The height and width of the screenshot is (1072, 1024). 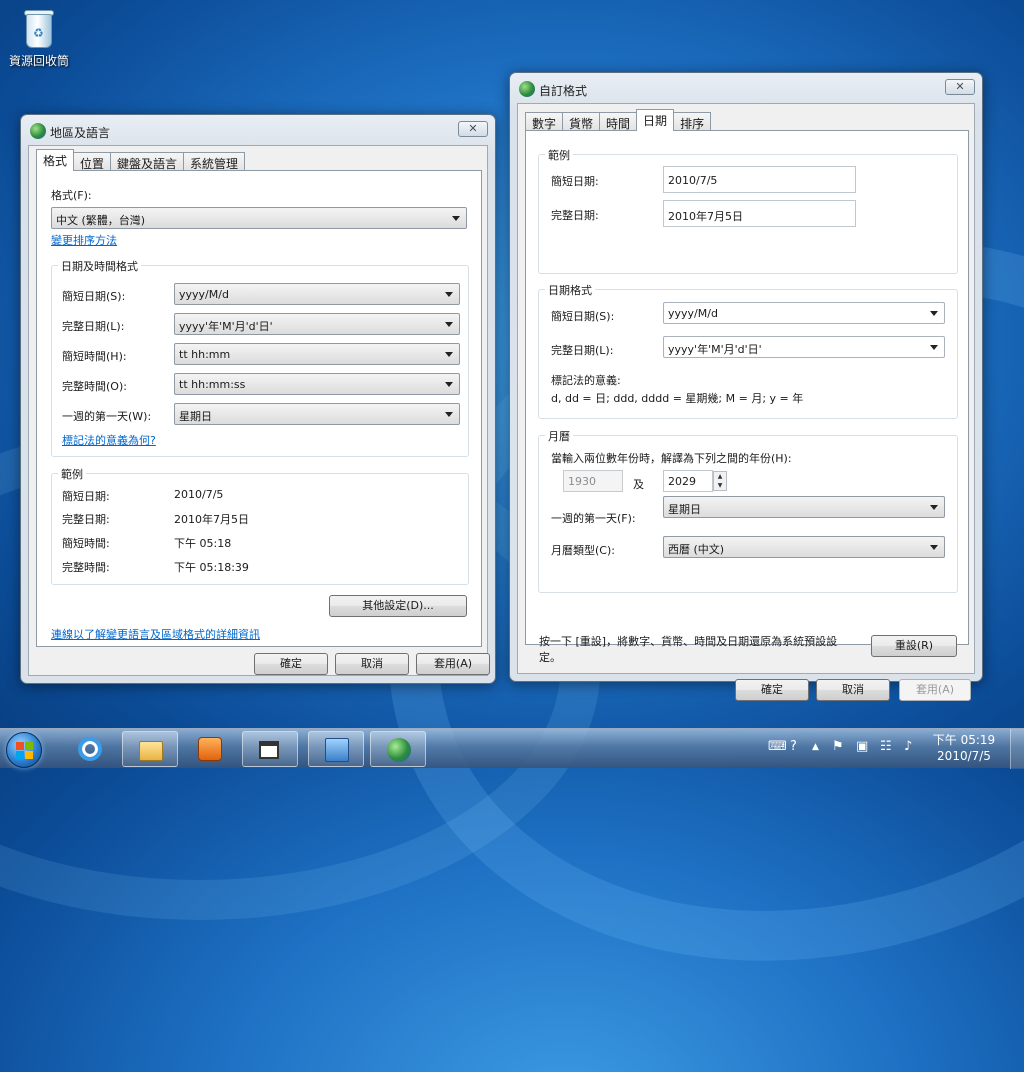 What do you see at coordinates (453, 664) in the screenshot?
I see `region-apply-button: 套用(A)` at bounding box center [453, 664].